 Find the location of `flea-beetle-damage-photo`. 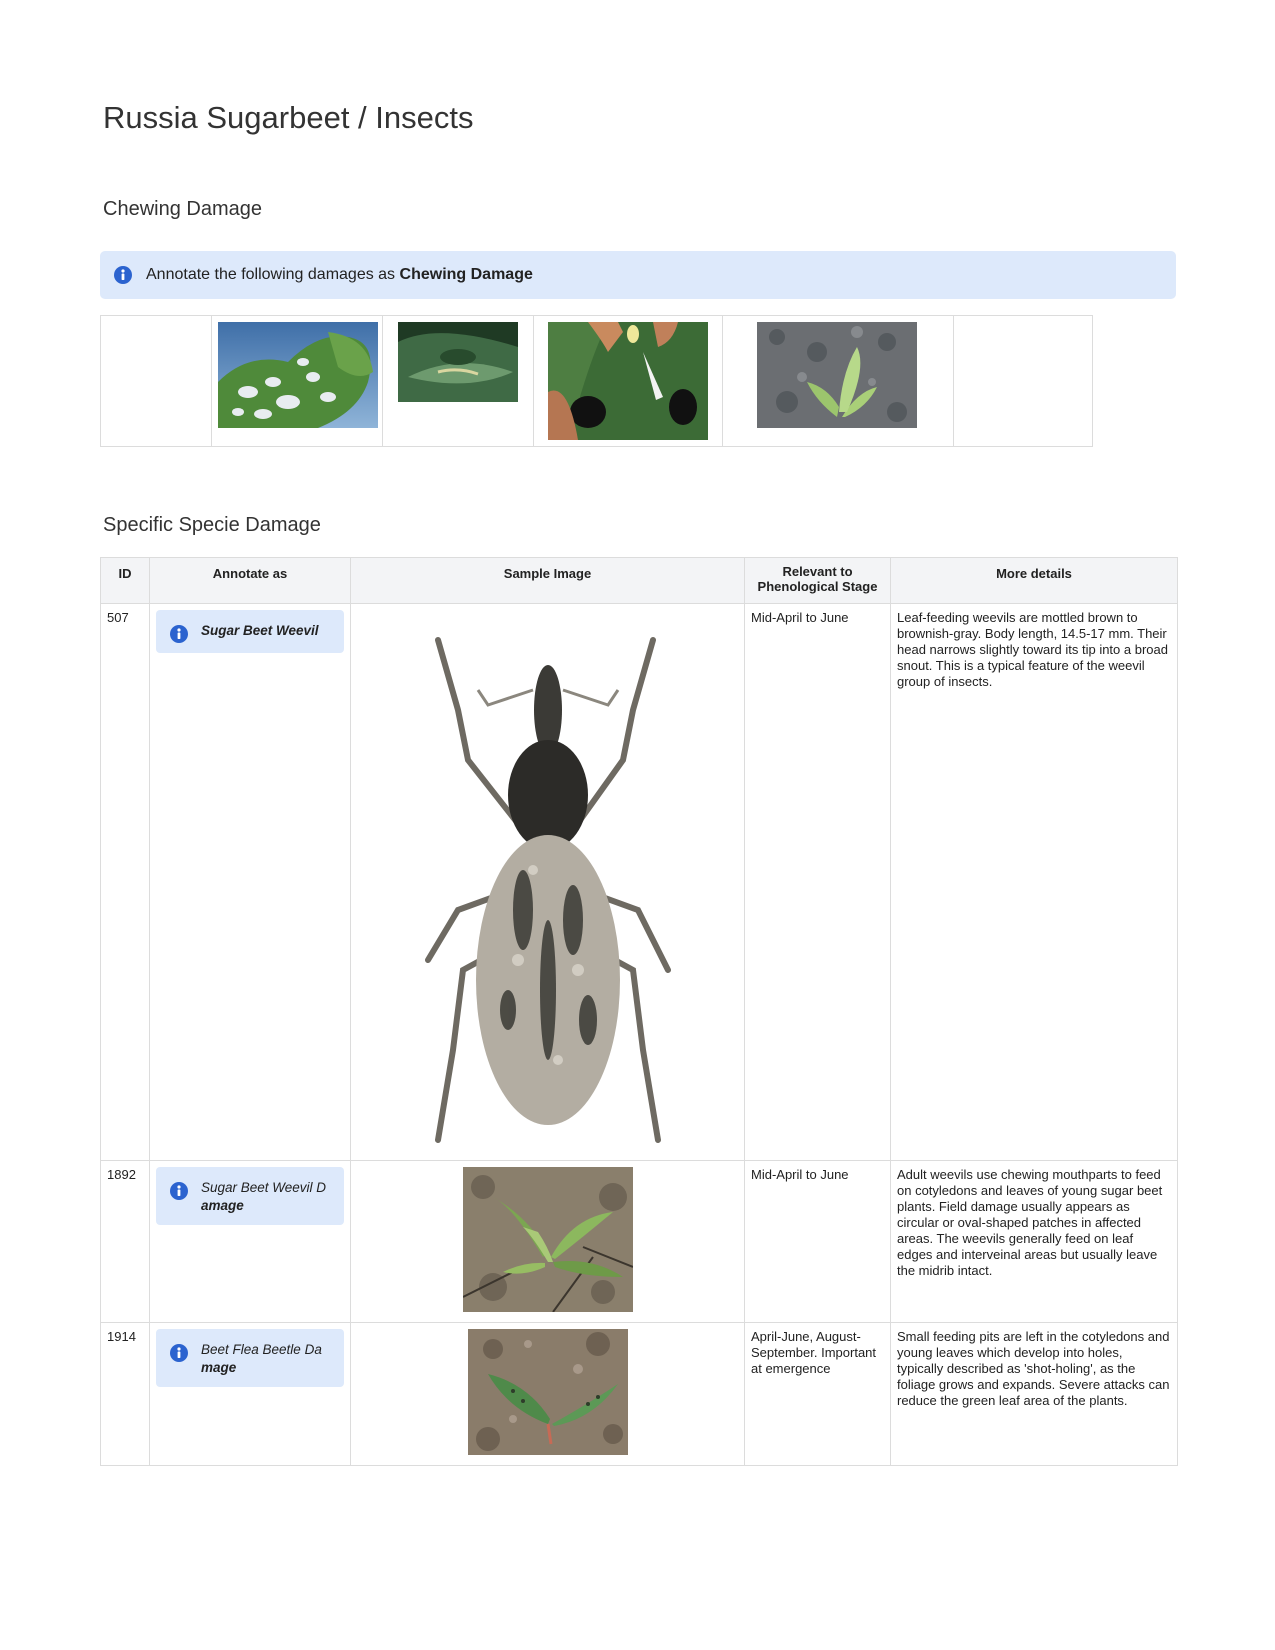

flea-beetle-damage-photo is located at coordinates (547, 1392).